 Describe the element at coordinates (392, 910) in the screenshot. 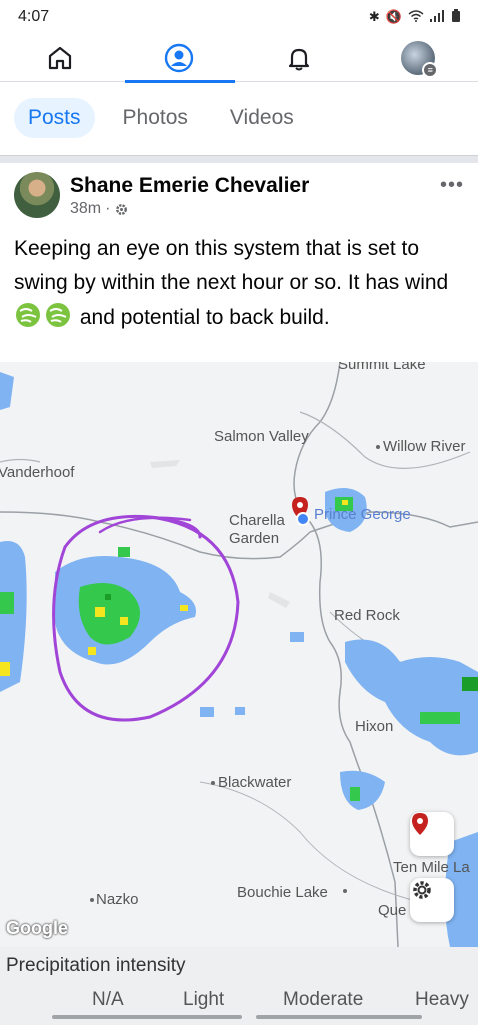

I see `map-label-quesnel: Que` at that location.